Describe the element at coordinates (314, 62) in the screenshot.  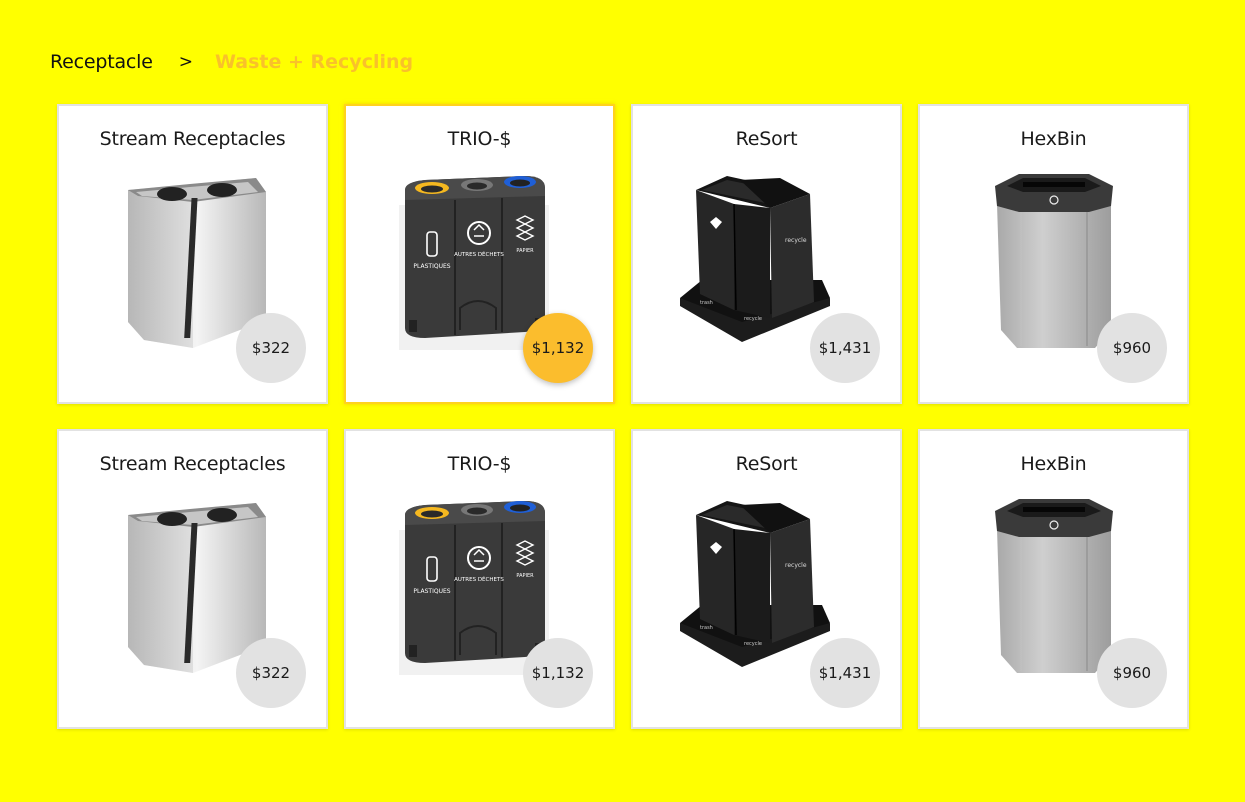
I see `breadcrumb-current: Waste + Recycling` at that location.